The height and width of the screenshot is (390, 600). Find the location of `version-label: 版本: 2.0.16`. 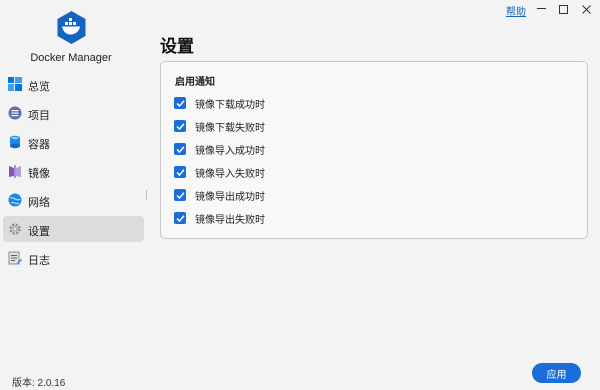

version-label: 版本: 2.0.16 is located at coordinates (39, 383).